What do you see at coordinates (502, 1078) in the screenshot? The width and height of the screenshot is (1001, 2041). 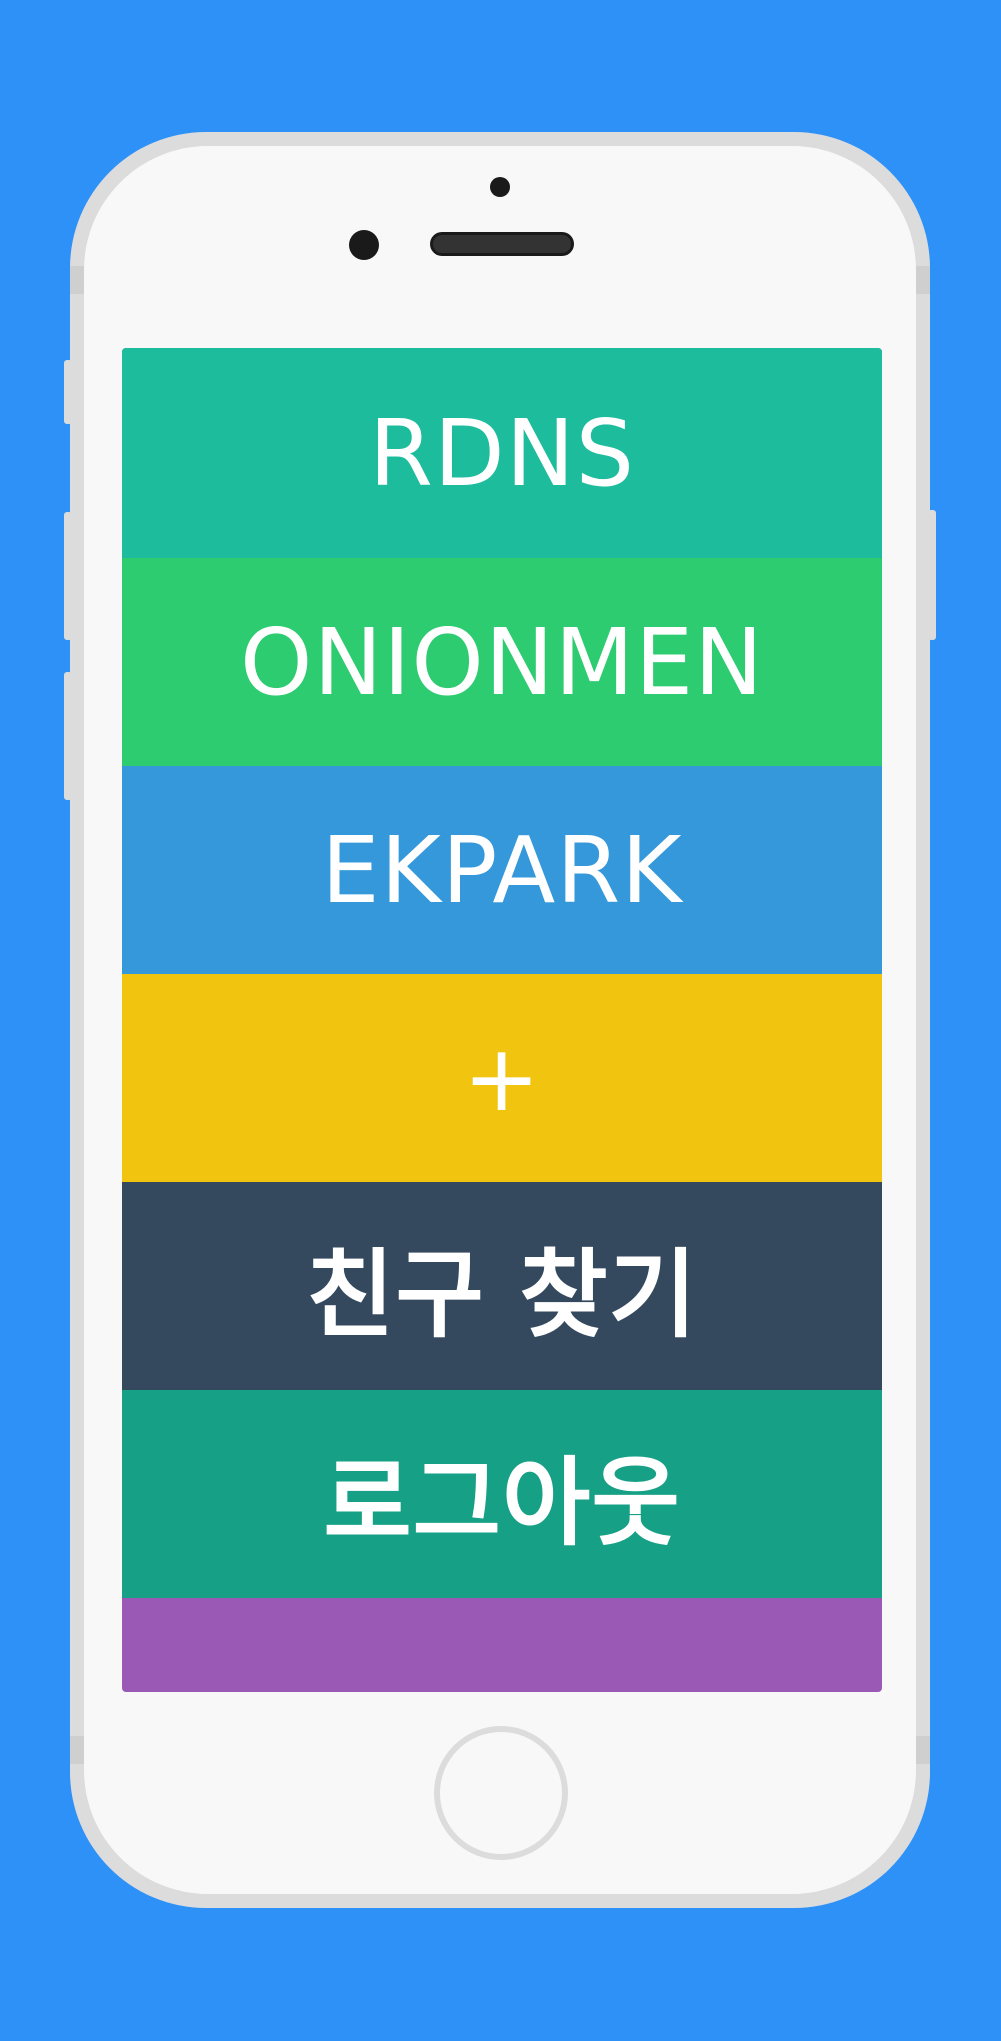 I see `add-button: +` at bounding box center [502, 1078].